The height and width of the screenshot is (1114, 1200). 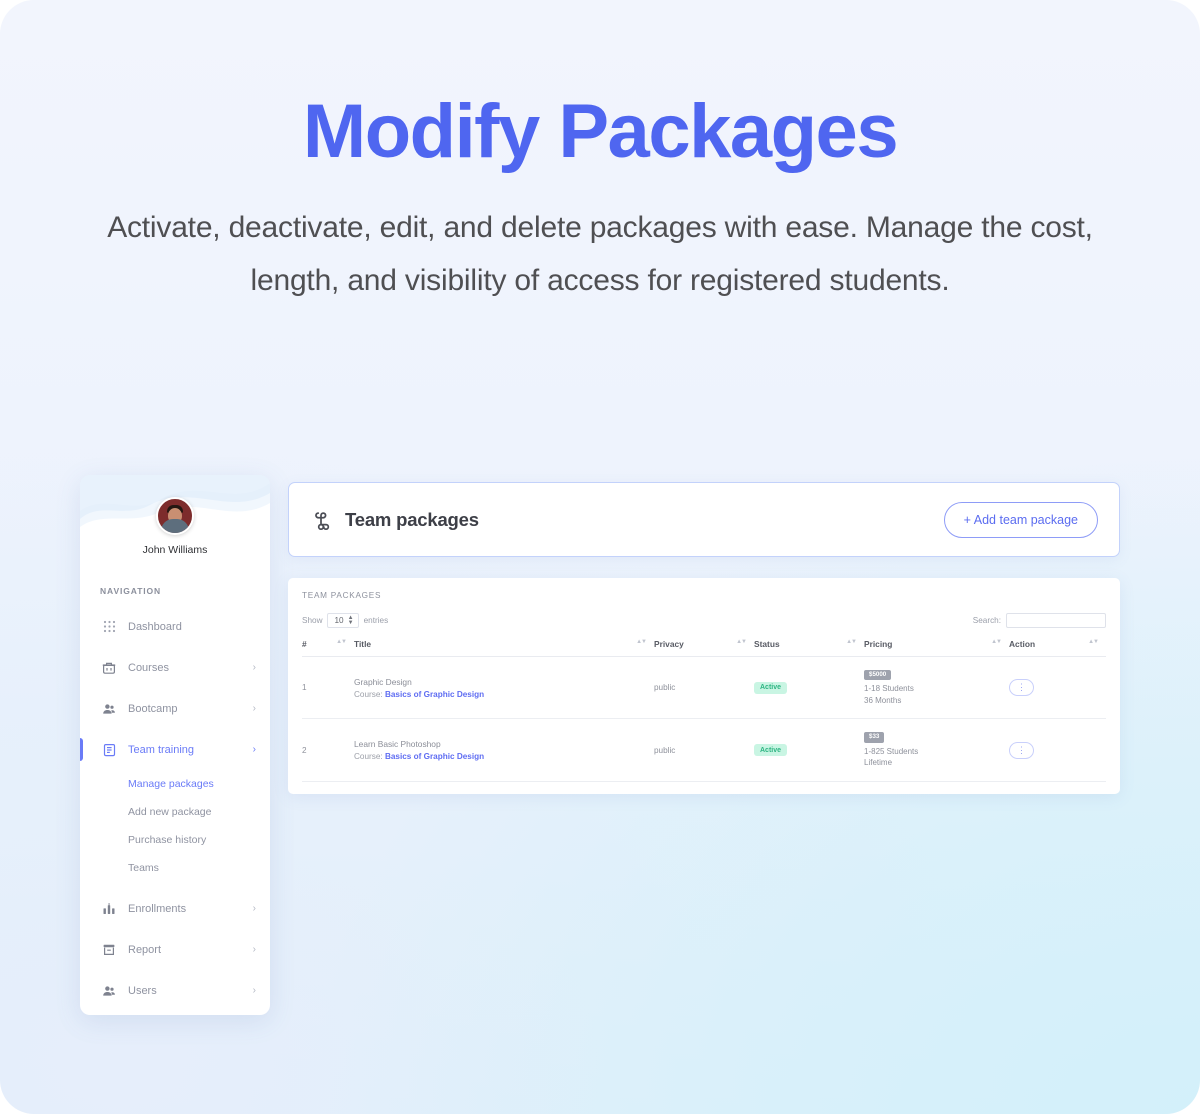 I want to click on cell-number: 1, so click(x=328, y=688).